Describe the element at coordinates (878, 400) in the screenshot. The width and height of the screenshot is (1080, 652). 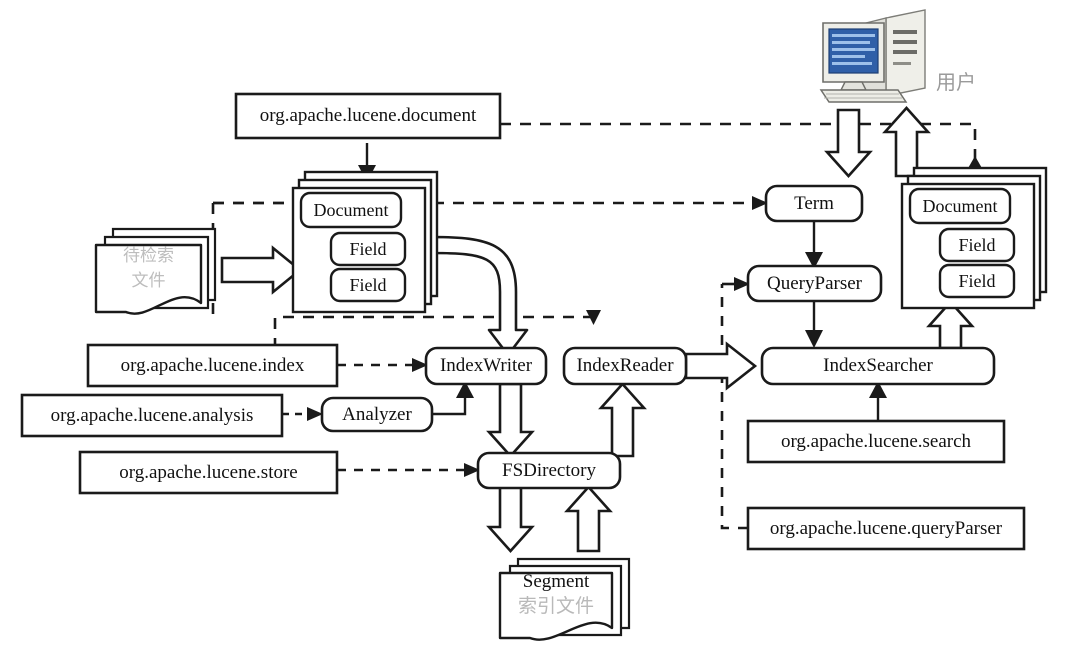
I see `arrow-searchpkg-to-indexsearcher` at that location.